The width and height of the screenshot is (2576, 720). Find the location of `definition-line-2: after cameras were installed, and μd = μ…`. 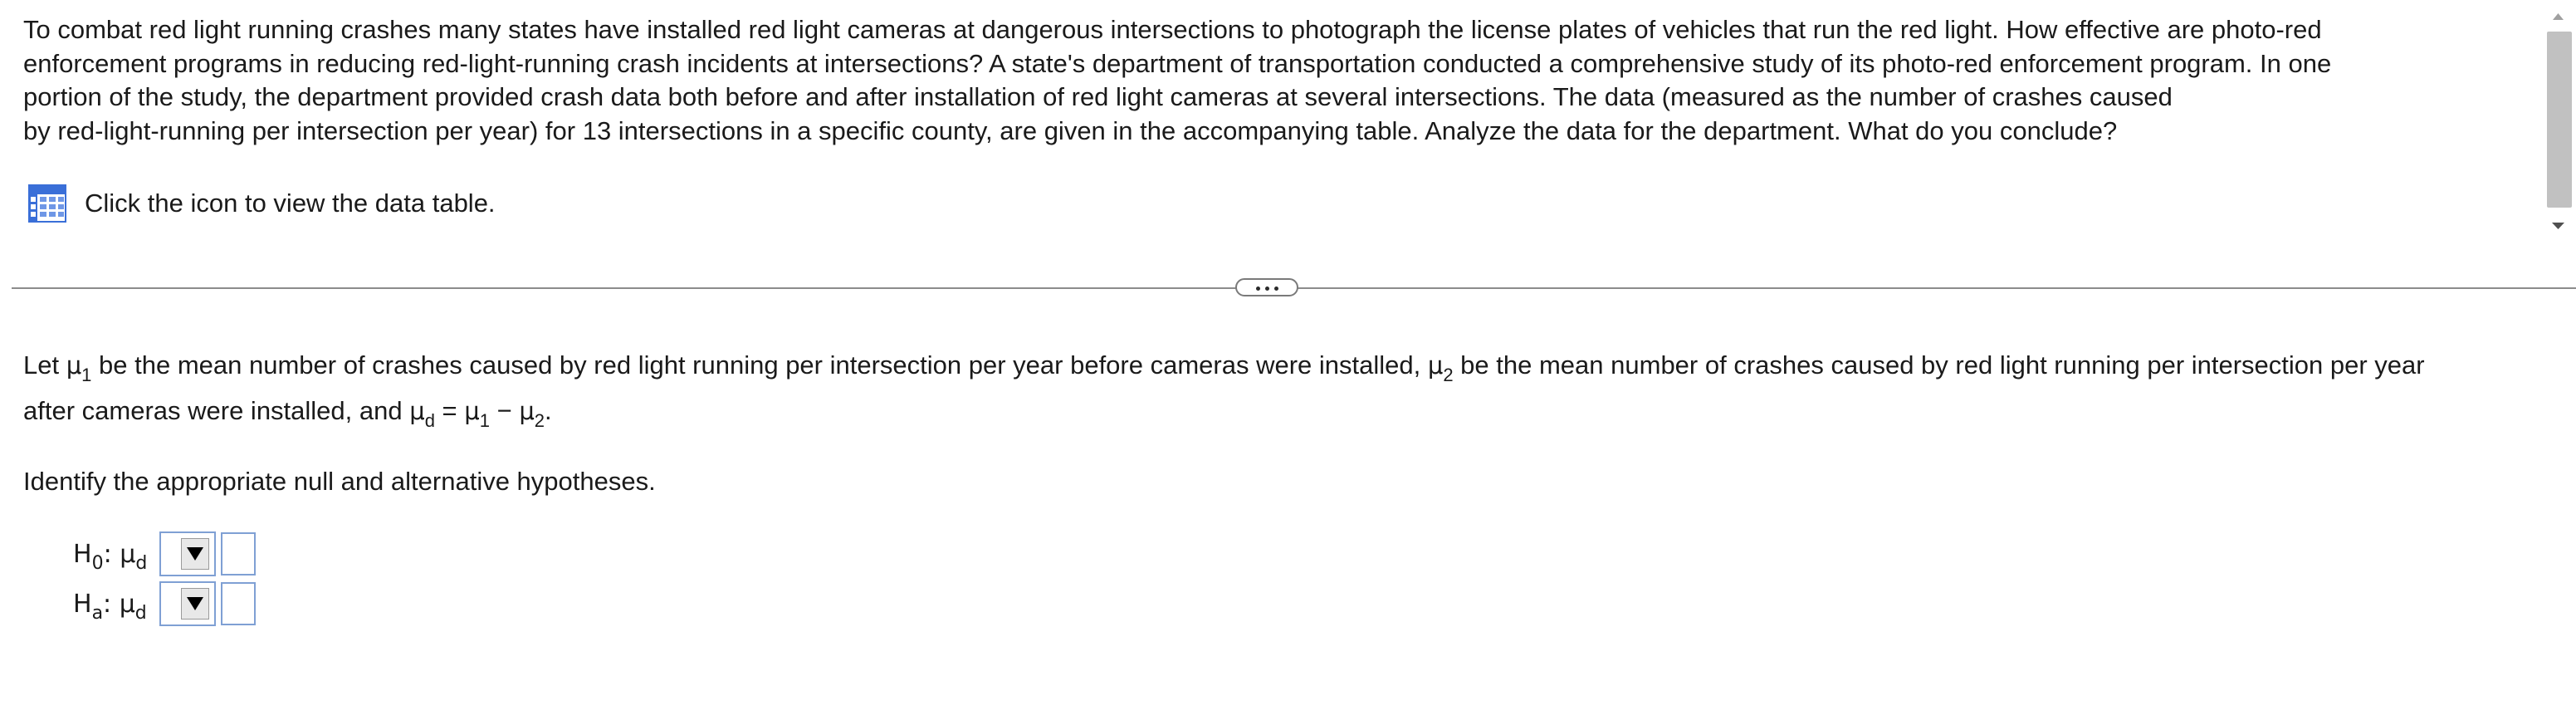

definition-line-2: after cameras were installed, and μd = μ… is located at coordinates (1293, 412).